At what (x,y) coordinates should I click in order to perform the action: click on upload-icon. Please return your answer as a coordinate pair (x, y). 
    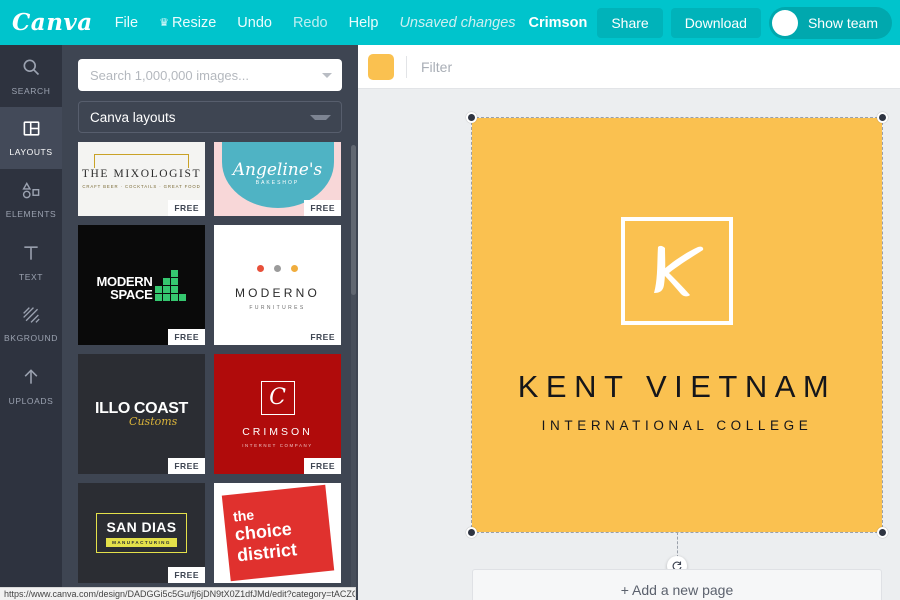
    Looking at the image, I should click on (31, 379).